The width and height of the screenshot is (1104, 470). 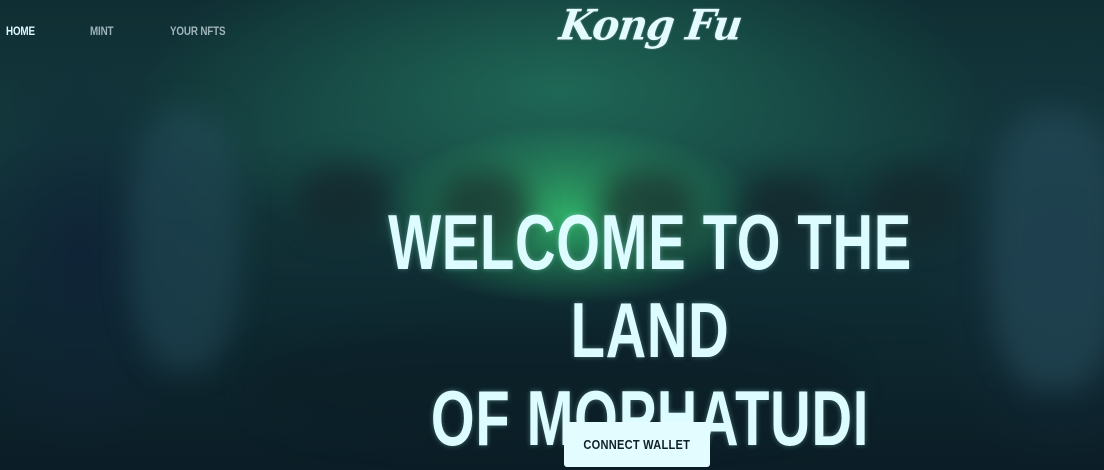 I want to click on nav-your-nfts-link: YOUR NFTS, so click(x=219, y=31).